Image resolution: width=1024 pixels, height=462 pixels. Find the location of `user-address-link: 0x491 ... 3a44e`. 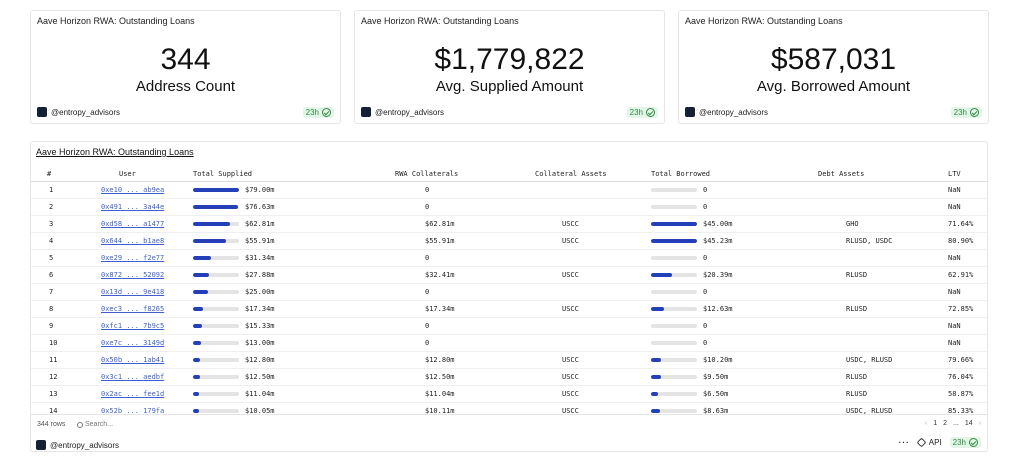

user-address-link: 0x491 ... 3a44e is located at coordinates (132, 207).